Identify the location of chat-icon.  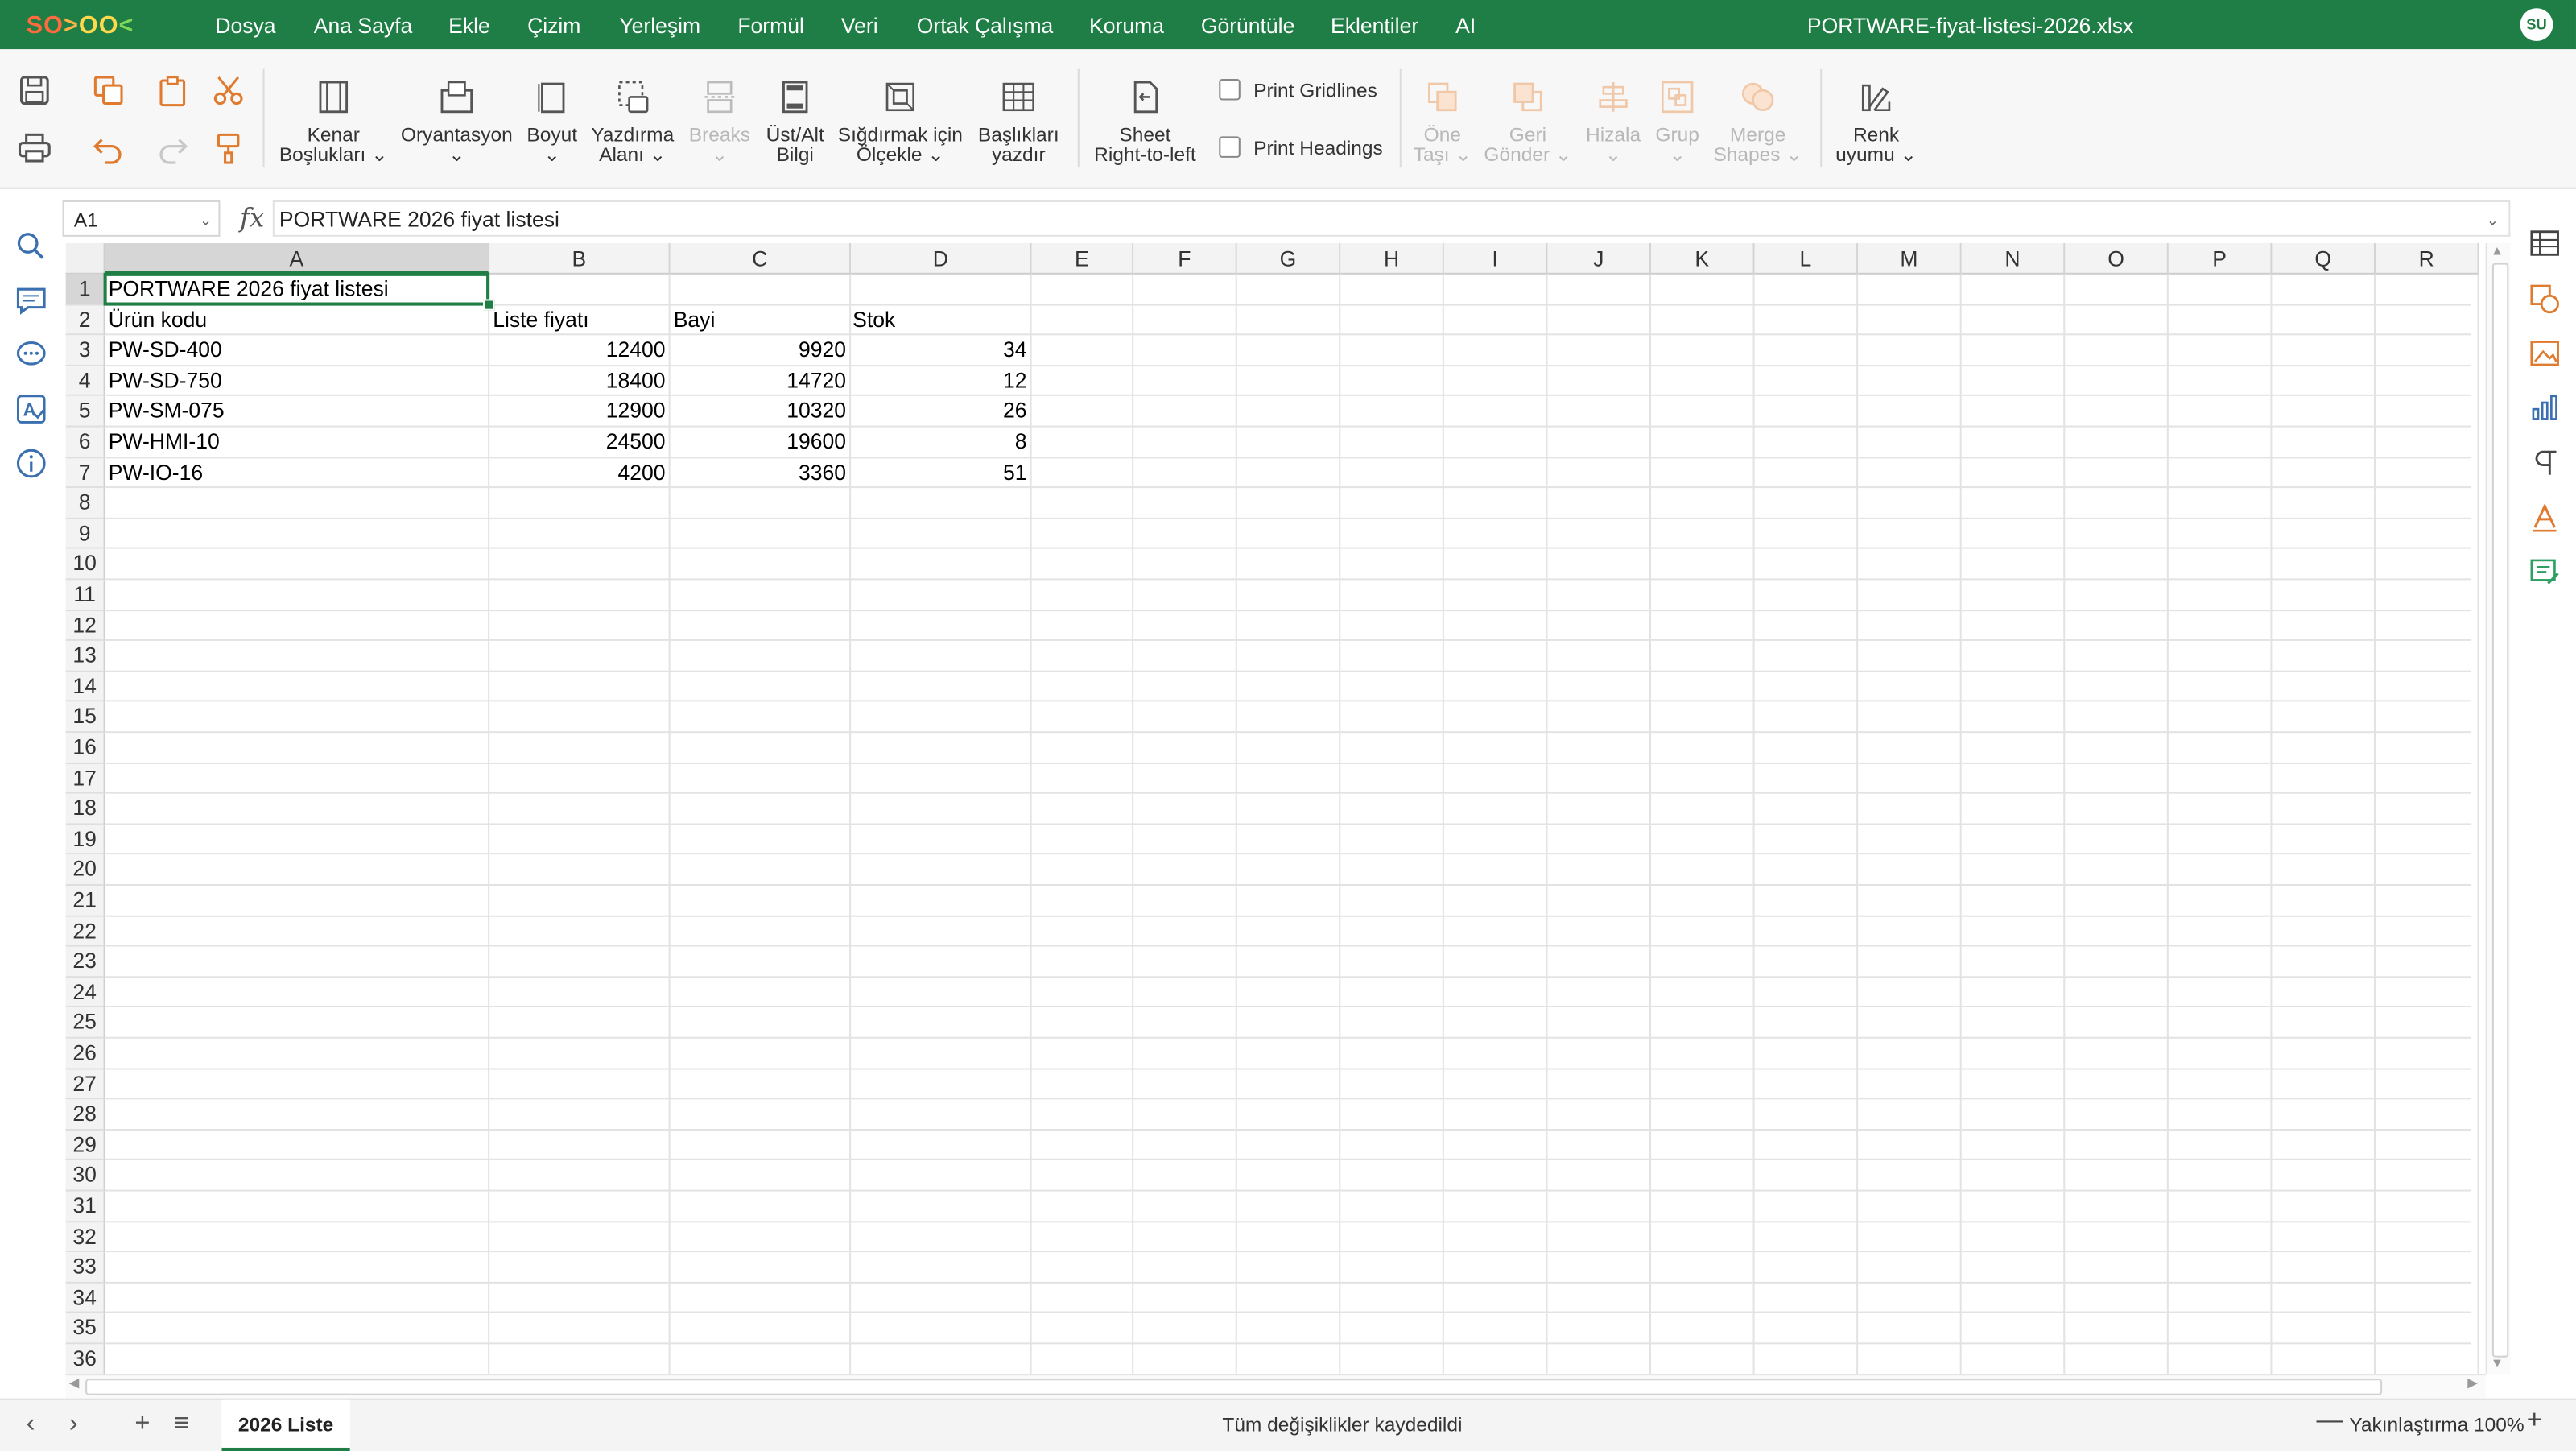
(30, 354).